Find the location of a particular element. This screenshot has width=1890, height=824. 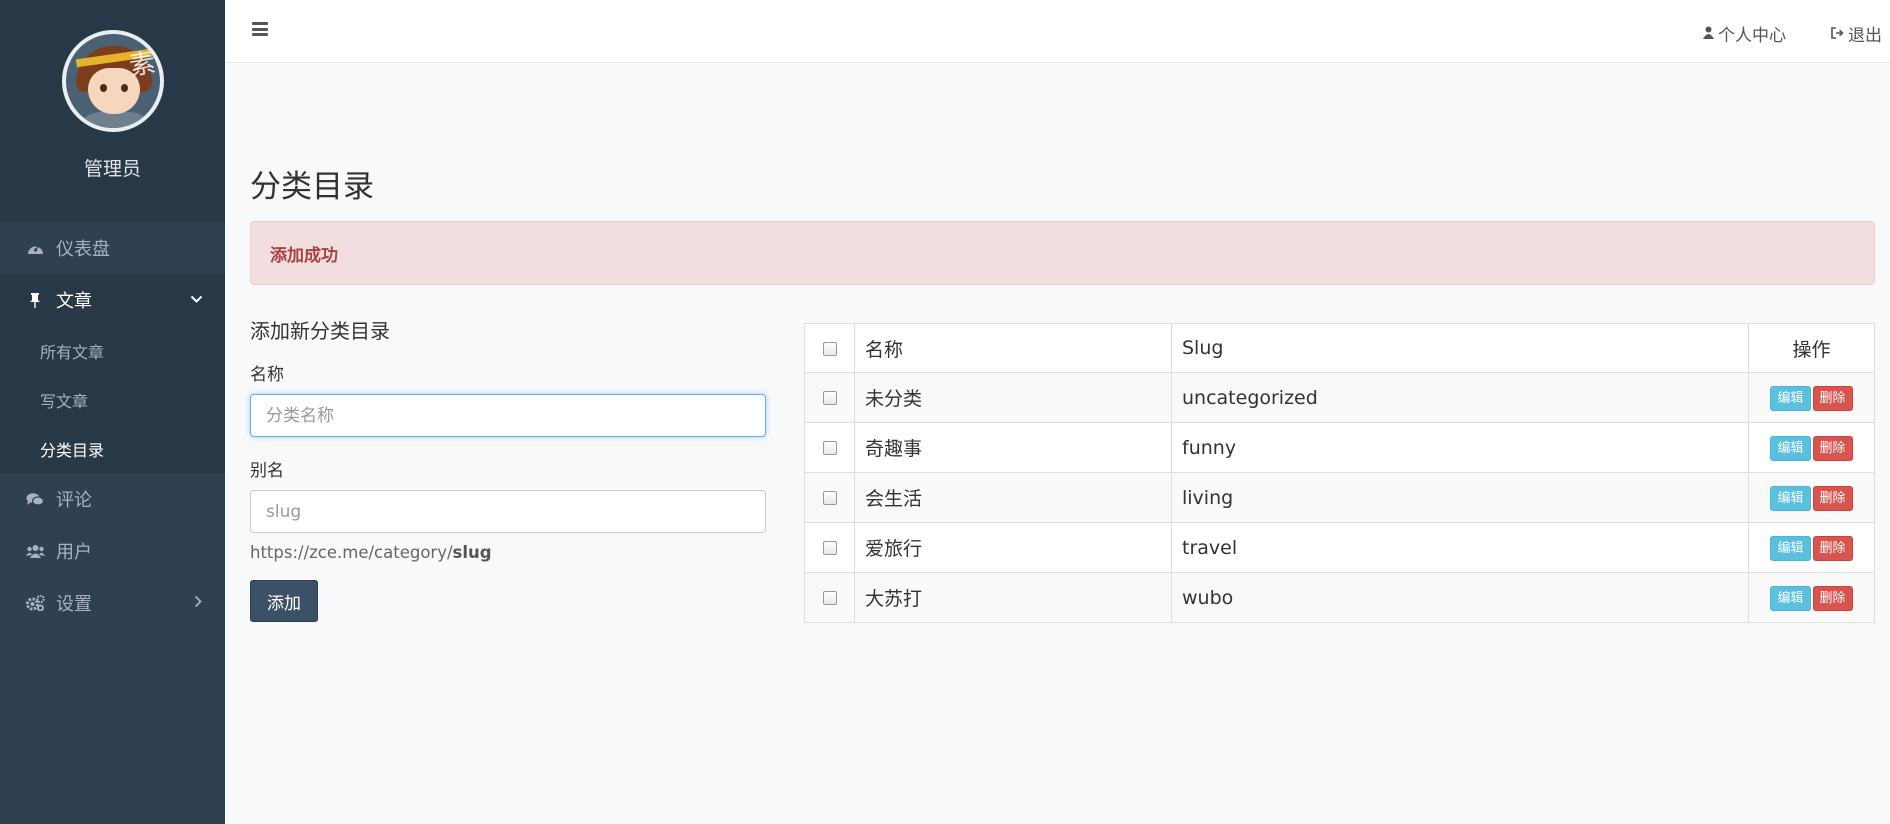

sidebar-item-label: 用户 is located at coordinates (74, 552).